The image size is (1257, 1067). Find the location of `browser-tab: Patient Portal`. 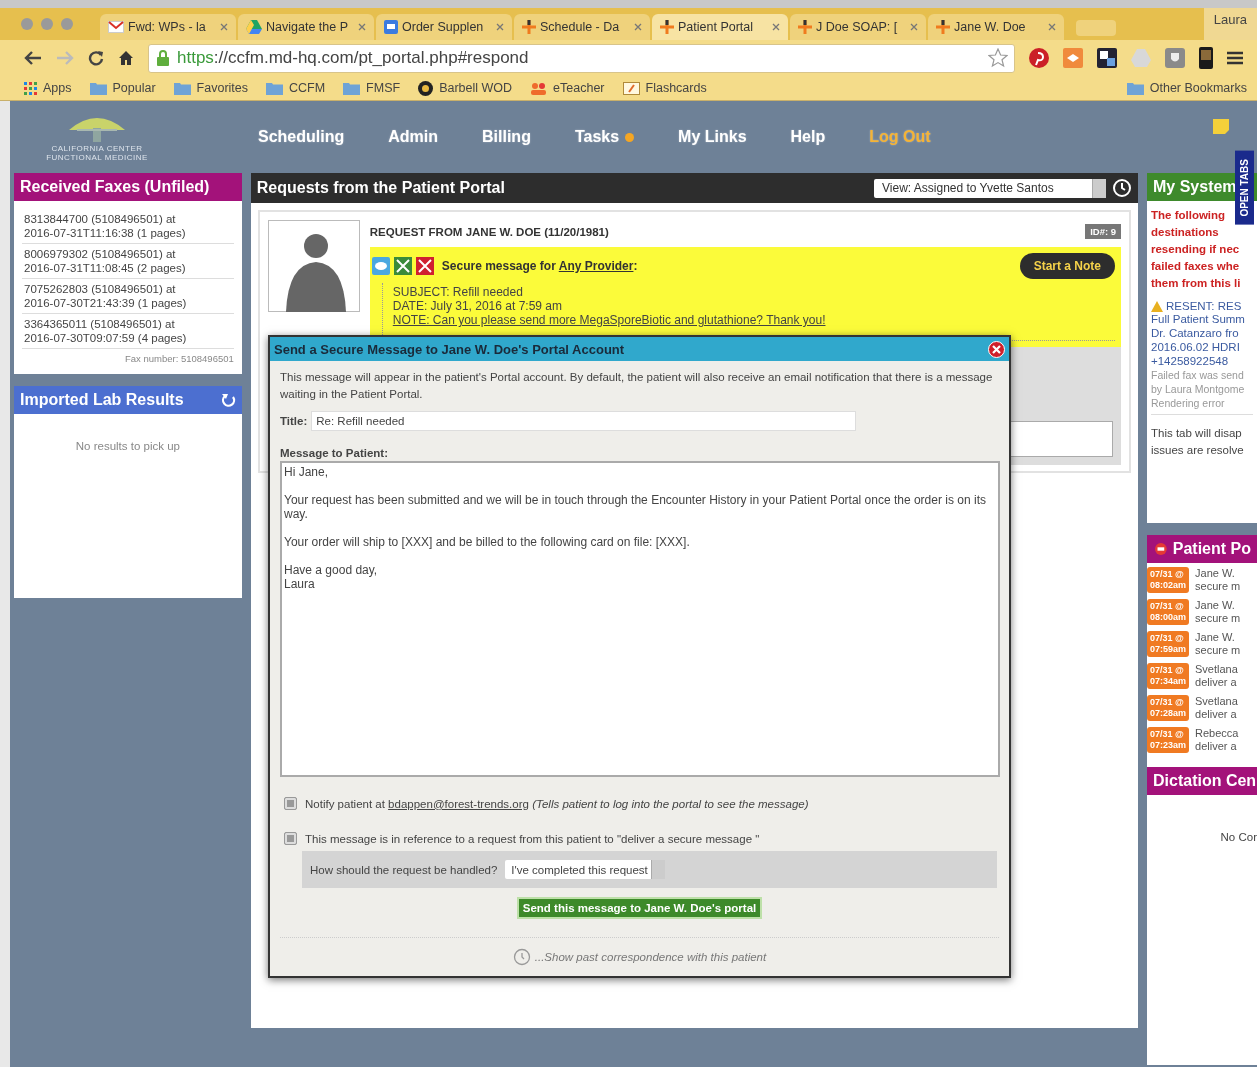

browser-tab: Patient Portal is located at coordinates (720, 27).